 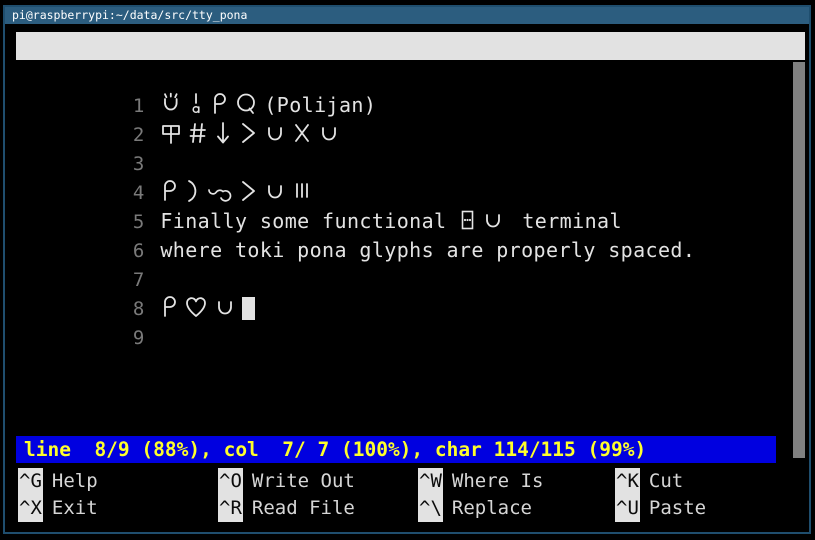 I want to click on shortcut-label: Read File, so click(x=303, y=508).